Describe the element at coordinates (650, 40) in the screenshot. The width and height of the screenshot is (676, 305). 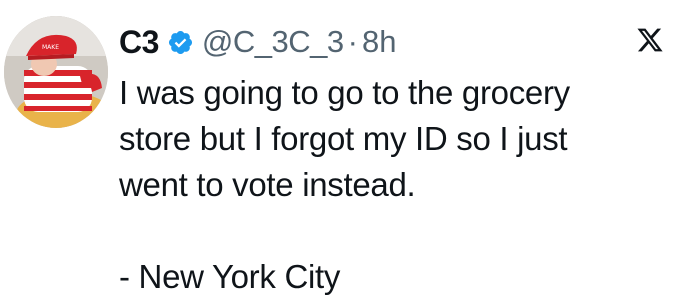
I see `x-logo-icon` at that location.